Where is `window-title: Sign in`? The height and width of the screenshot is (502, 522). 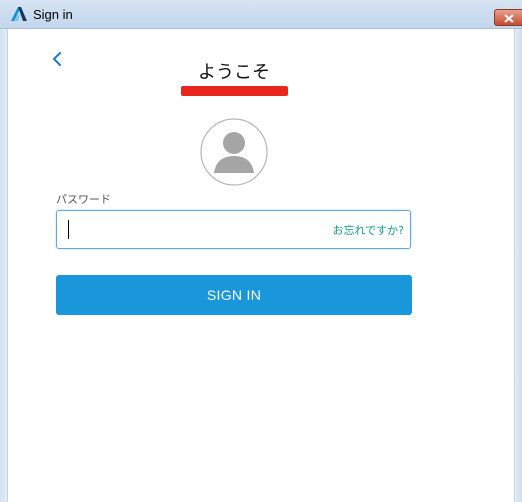
window-title: Sign in is located at coordinates (53, 14).